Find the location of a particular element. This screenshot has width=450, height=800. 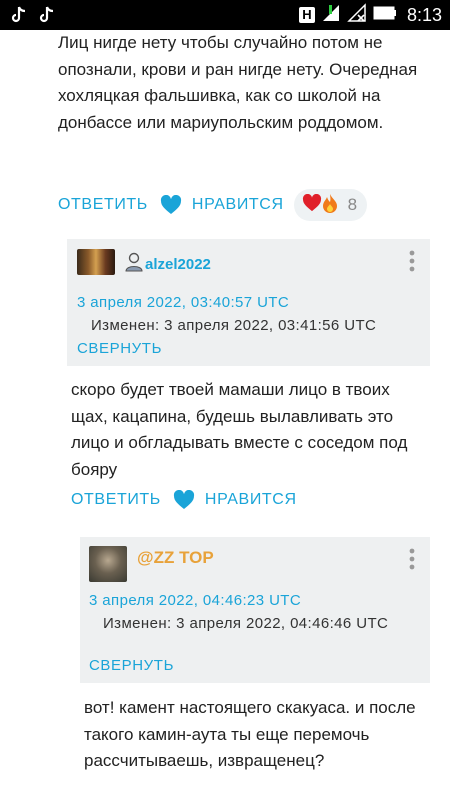

comment-actions: ОТВЕТИТЬ НРАВИТСЯ 8 is located at coordinates (213, 205).